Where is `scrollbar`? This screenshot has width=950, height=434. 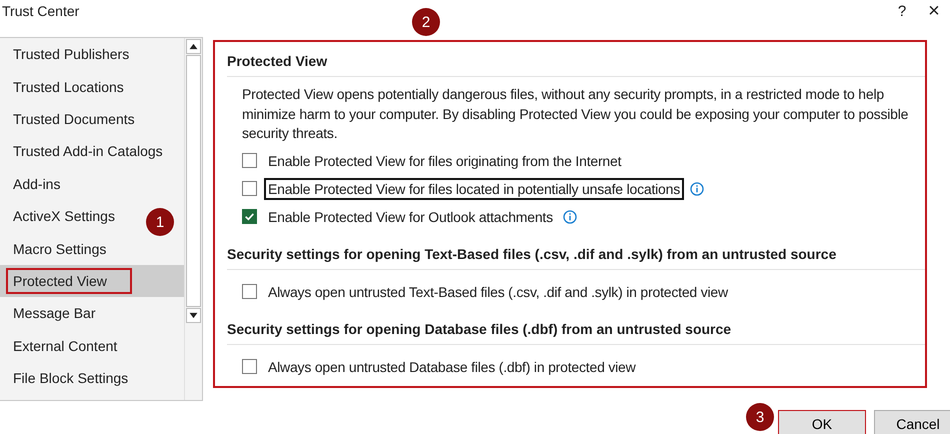
scrollbar is located at coordinates (193, 219).